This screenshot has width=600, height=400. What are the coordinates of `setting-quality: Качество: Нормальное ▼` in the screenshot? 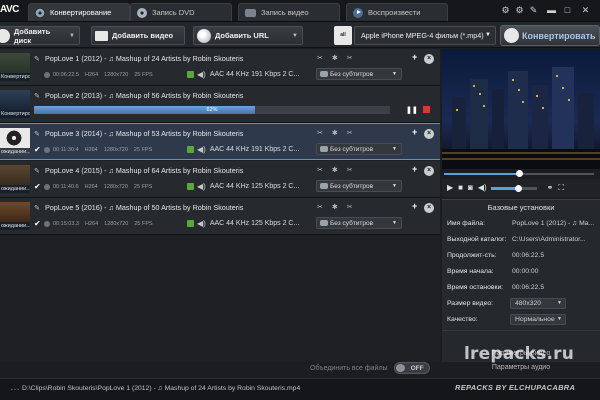 It's located at (521, 320).